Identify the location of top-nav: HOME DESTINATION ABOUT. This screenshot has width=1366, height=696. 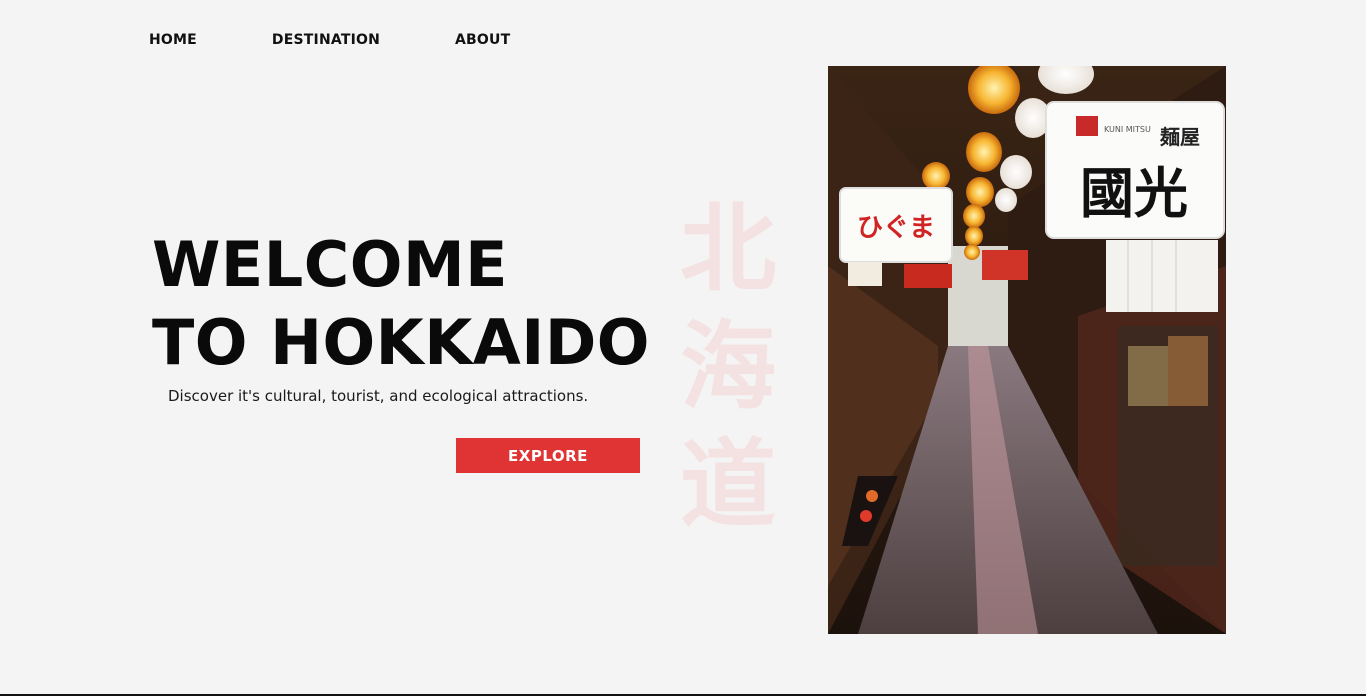
(329, 40).